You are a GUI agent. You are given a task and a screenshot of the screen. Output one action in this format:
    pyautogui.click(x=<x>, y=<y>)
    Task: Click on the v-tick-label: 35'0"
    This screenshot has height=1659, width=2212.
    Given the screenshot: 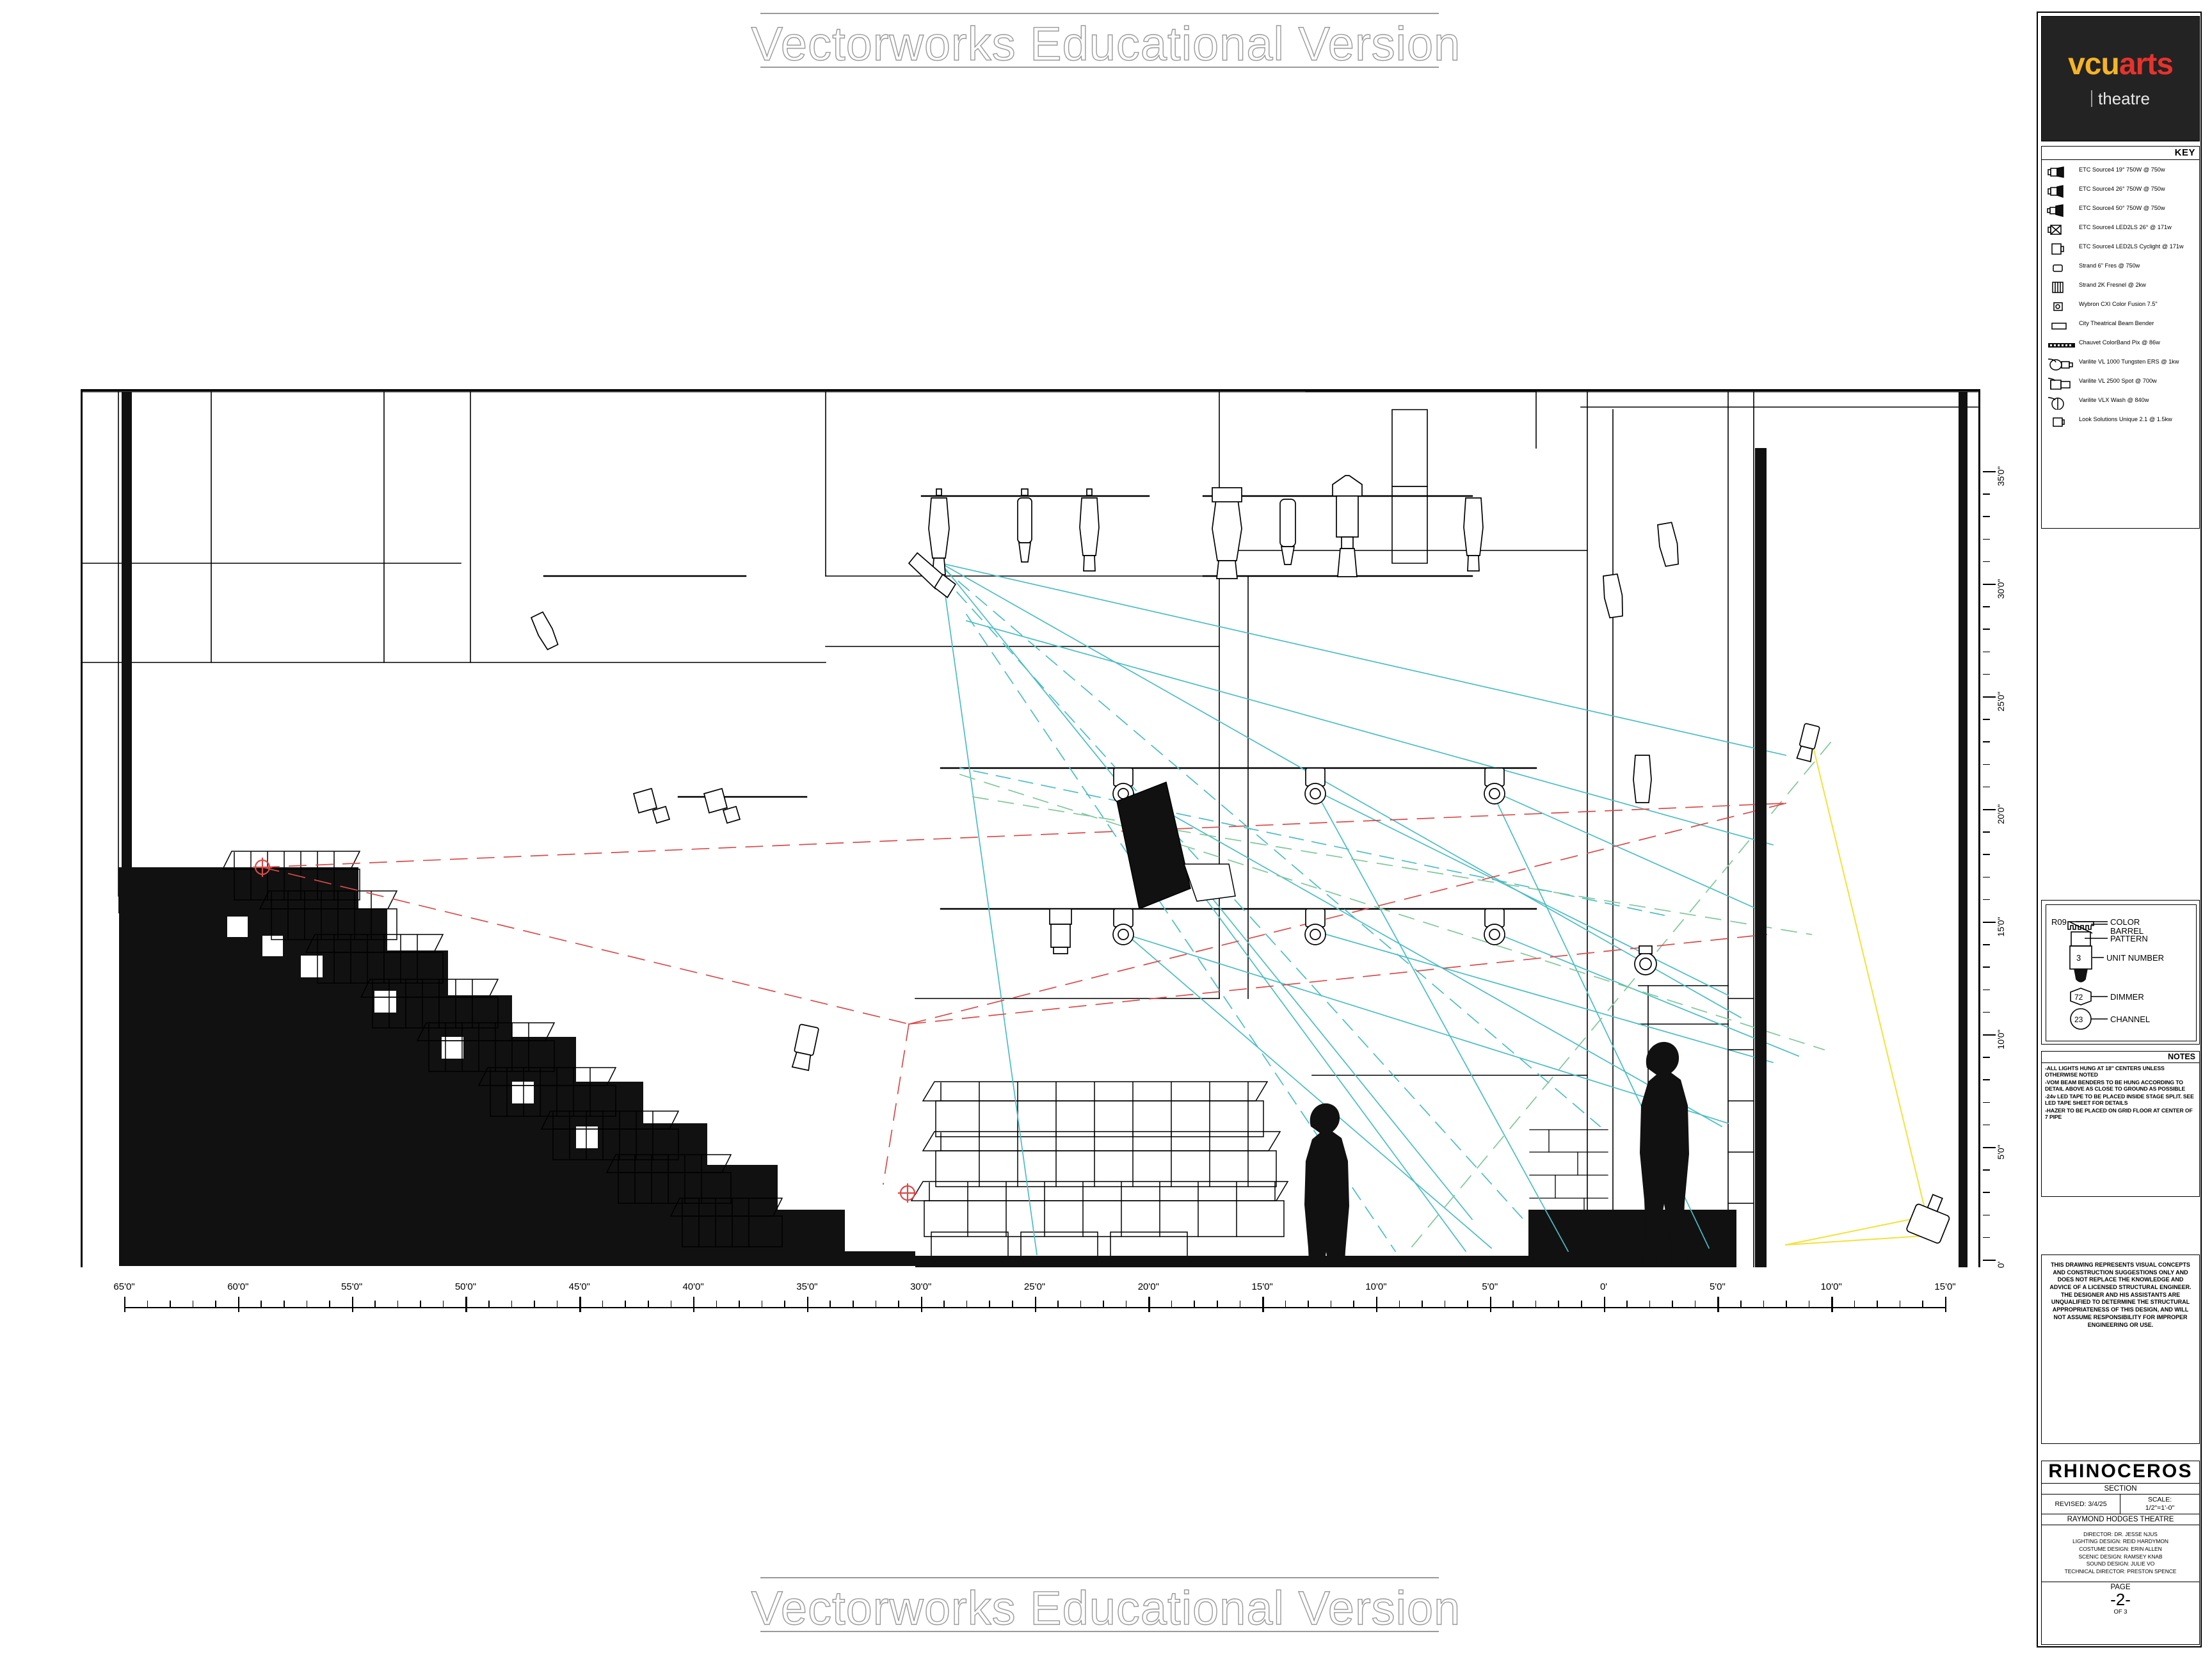 What is the action you would take?
    pyautogui.click(x=2001, y=476)
    